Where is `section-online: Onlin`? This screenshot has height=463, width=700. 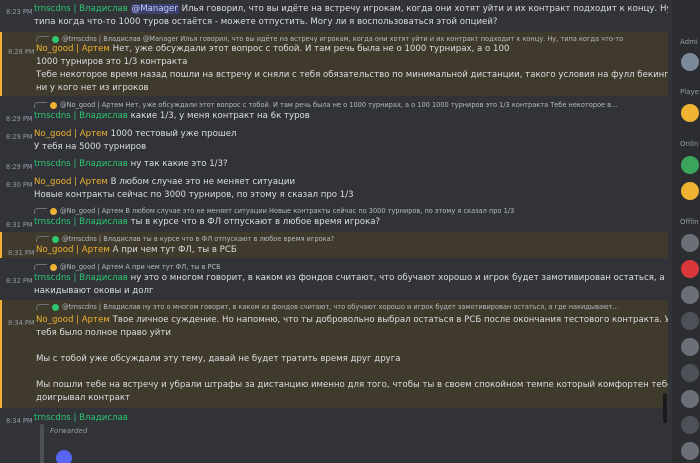
section-online: Onlin is located at coordinates (689, 144).